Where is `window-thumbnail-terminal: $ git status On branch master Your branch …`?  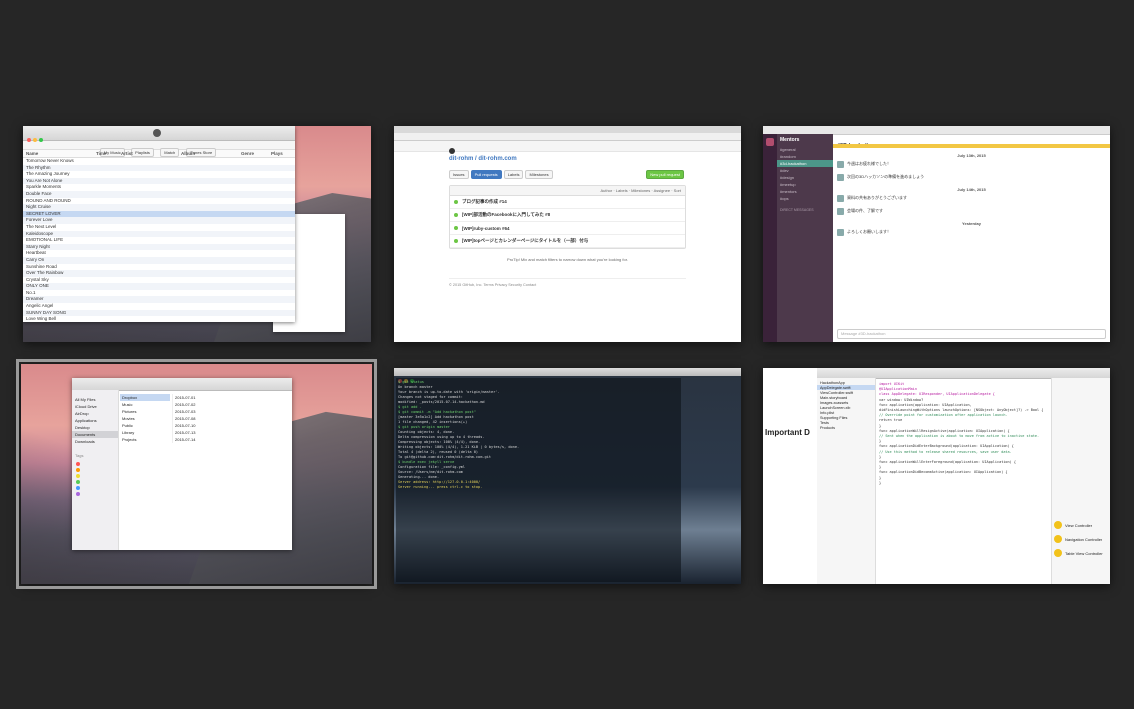 window-thumbnail-terminal: $ git status On branch master Your branch … is located at coordinates (567, 476).